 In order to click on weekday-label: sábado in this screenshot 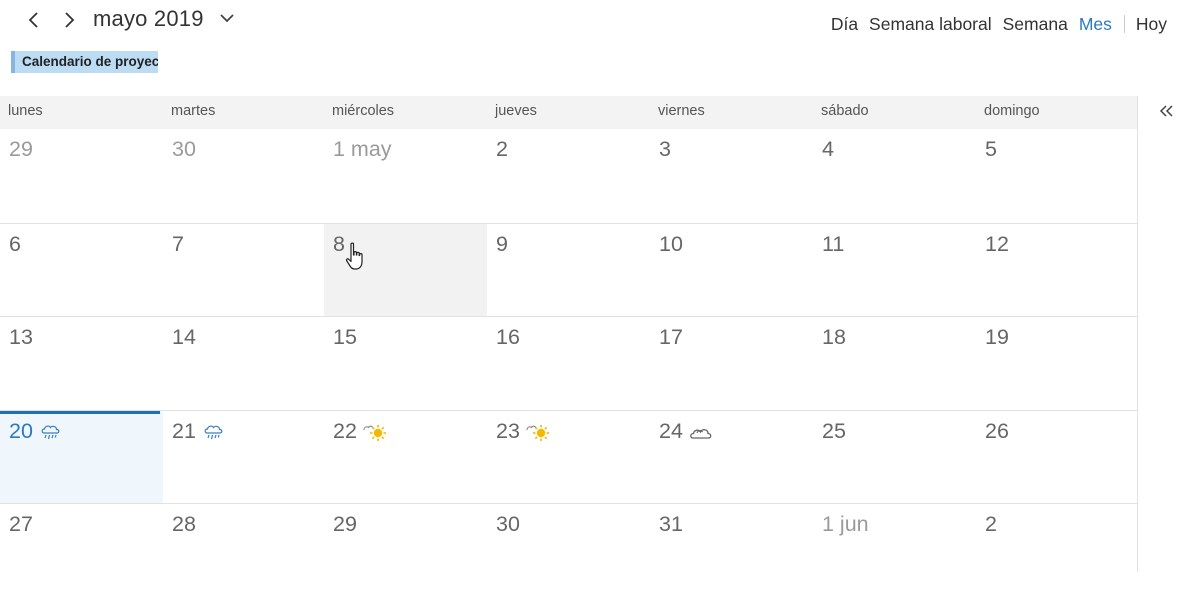, I will do `click(845, 111)`.